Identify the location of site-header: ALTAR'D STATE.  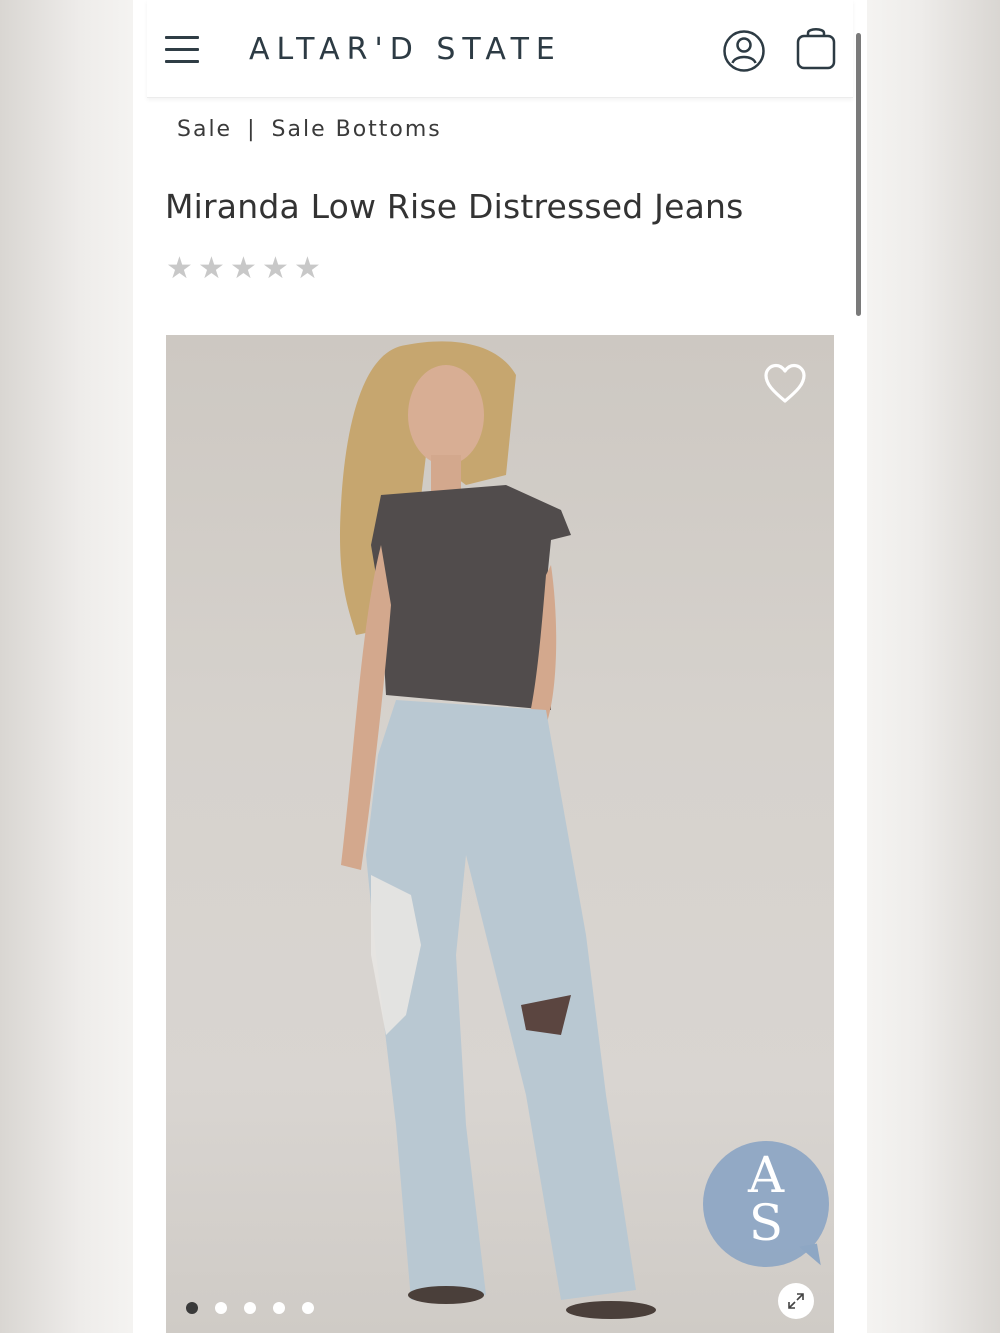
(500, 49).